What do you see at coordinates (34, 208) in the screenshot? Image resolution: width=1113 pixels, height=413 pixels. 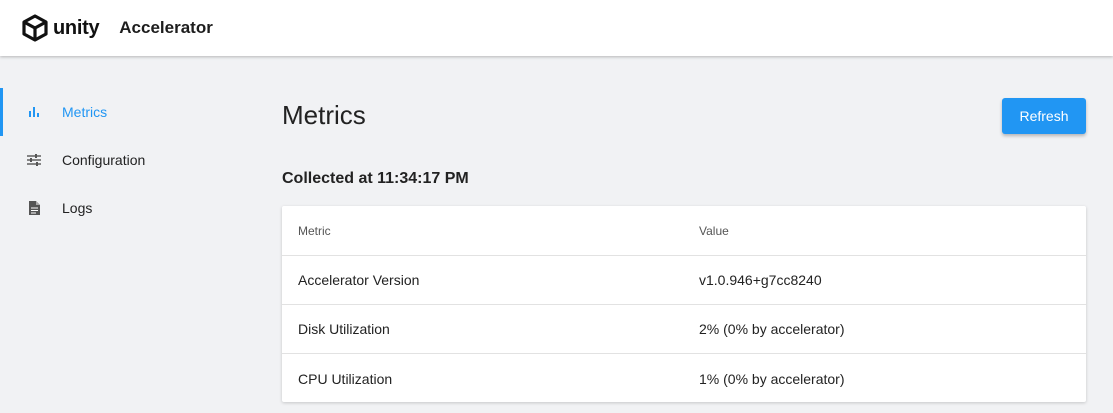 I see `document-icon` at bounding box center [34, 208].